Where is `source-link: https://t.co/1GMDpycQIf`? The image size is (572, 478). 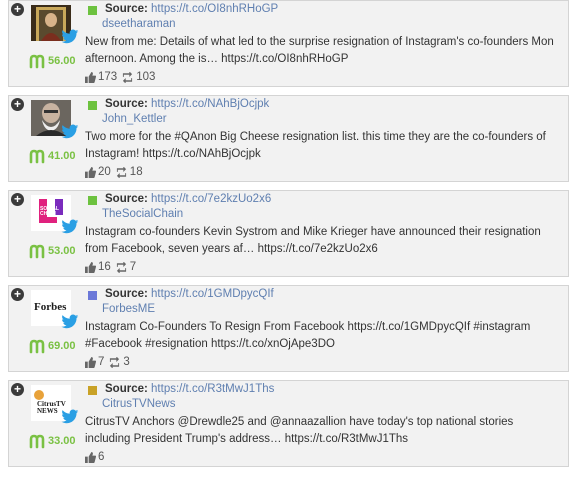 source-link: https://t.co/1GMDpycQIf is located at coordinates (212, 294).